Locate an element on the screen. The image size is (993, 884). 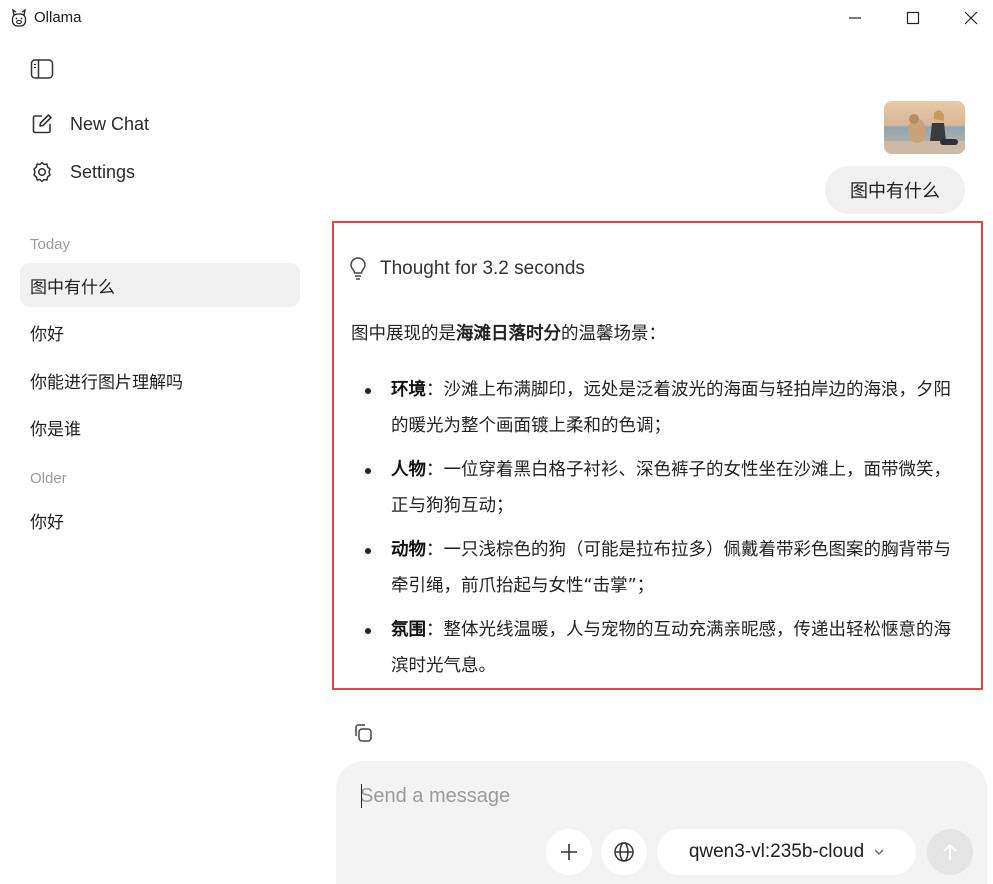
thought-label: Thought for 3.2 seconds is located at coordinates (482, 268).